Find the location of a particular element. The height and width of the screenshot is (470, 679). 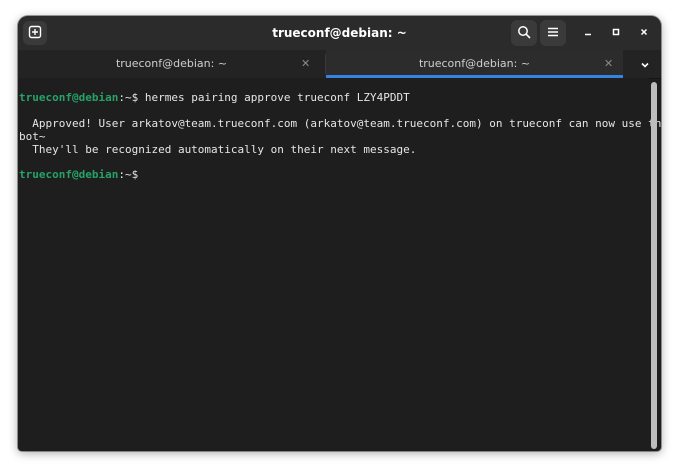

terminal-line: trueconf@debian:~$ is located at coordinates (79, 175).